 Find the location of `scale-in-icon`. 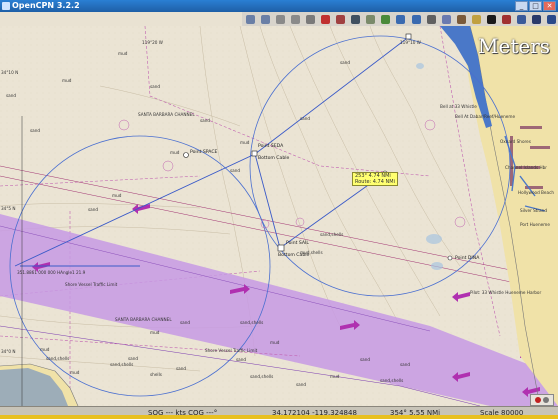

scale-in-icon is located at coordinates (281, 19).